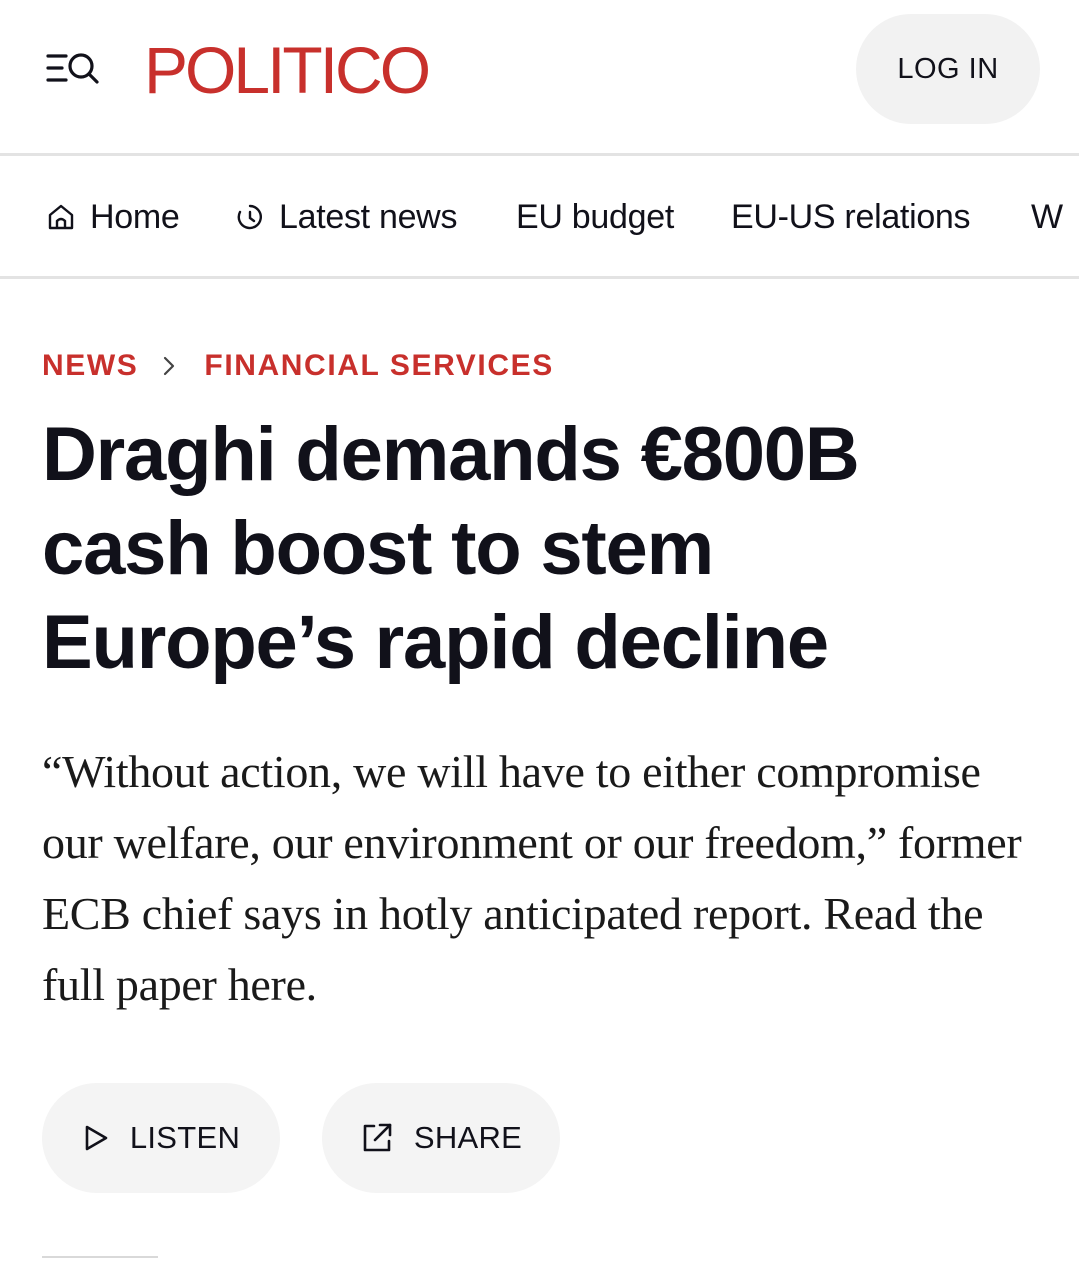  I want to click on login-button: LOG IN, so click(948, 69).